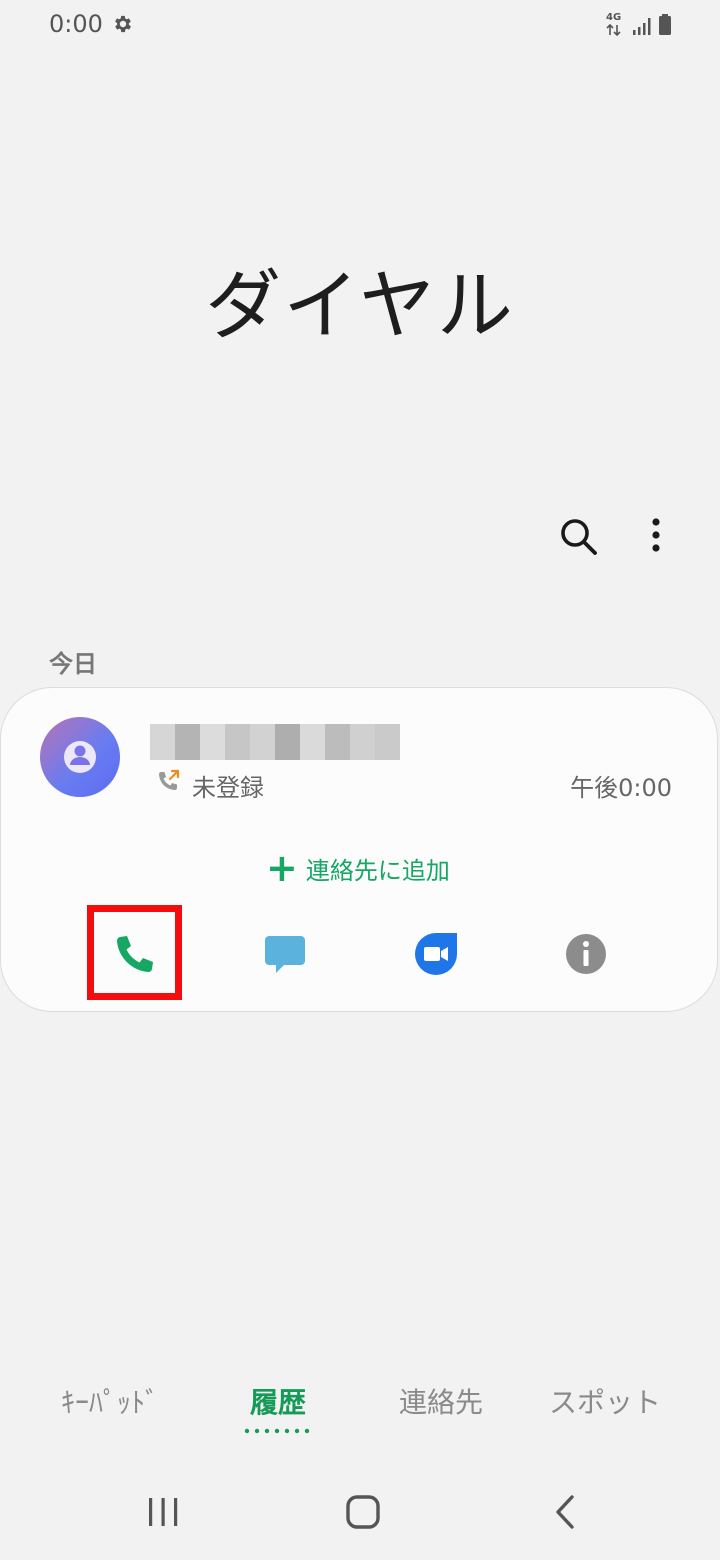 This screenshot has width=720, height=1560. I want to click on message-icon, so click(285, 954).